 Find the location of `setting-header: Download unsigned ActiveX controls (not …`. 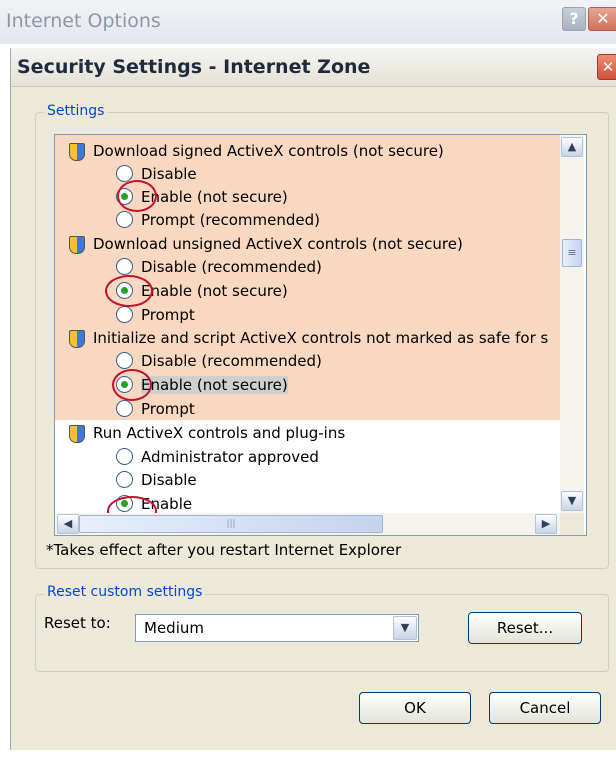

setting-header: Download unsigned ActiveX controls (not … is located at coordinates (266, 244).